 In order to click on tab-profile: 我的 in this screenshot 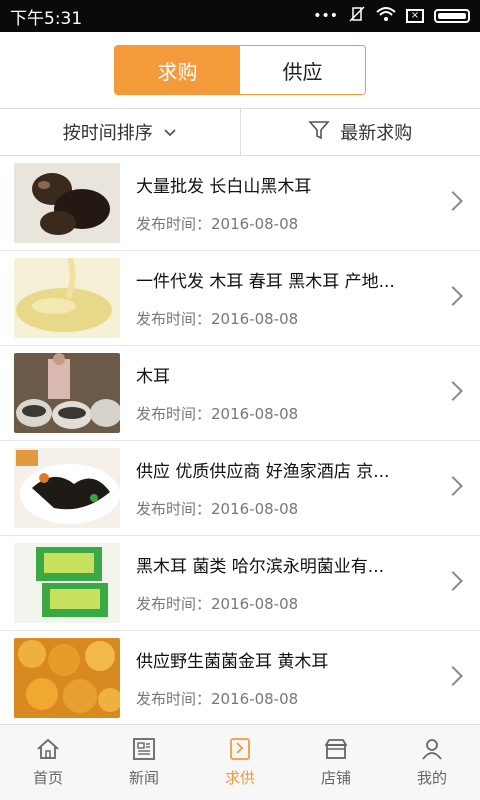, I will do `click(432, 762)`.